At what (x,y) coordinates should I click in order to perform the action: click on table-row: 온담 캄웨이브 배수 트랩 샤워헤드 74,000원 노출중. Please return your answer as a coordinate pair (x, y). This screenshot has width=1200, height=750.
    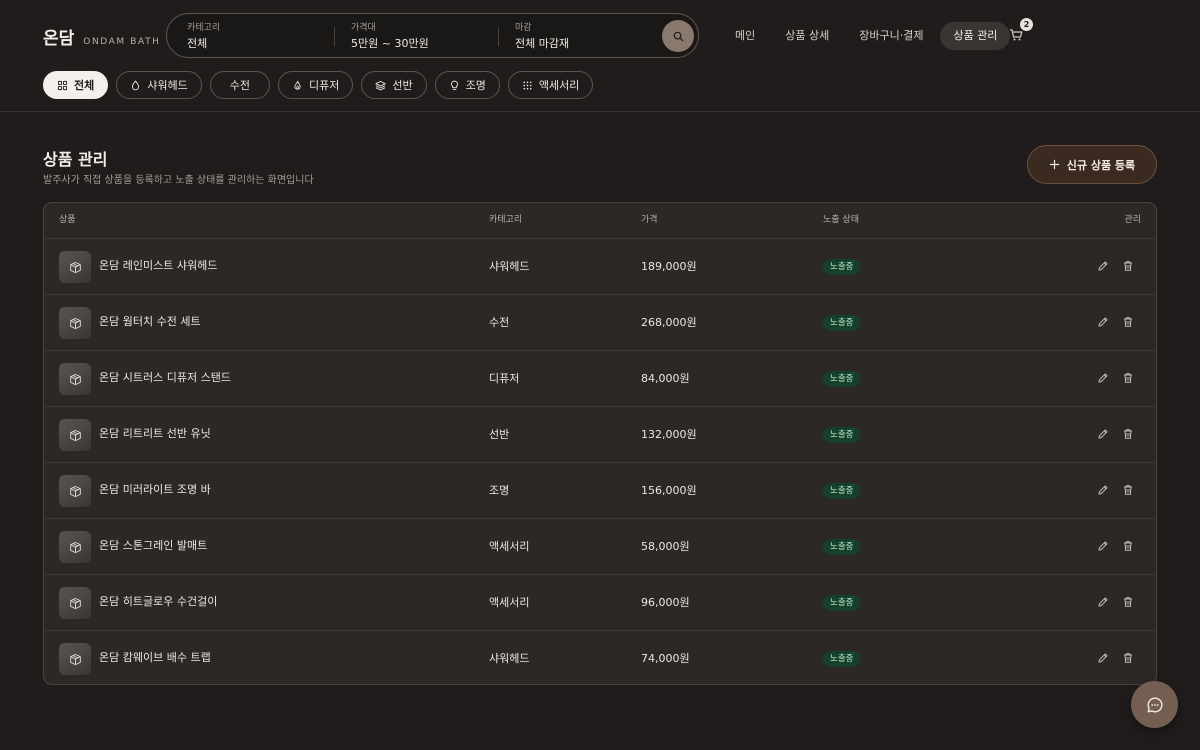
    Looking at the image, I should click on (600, 657).